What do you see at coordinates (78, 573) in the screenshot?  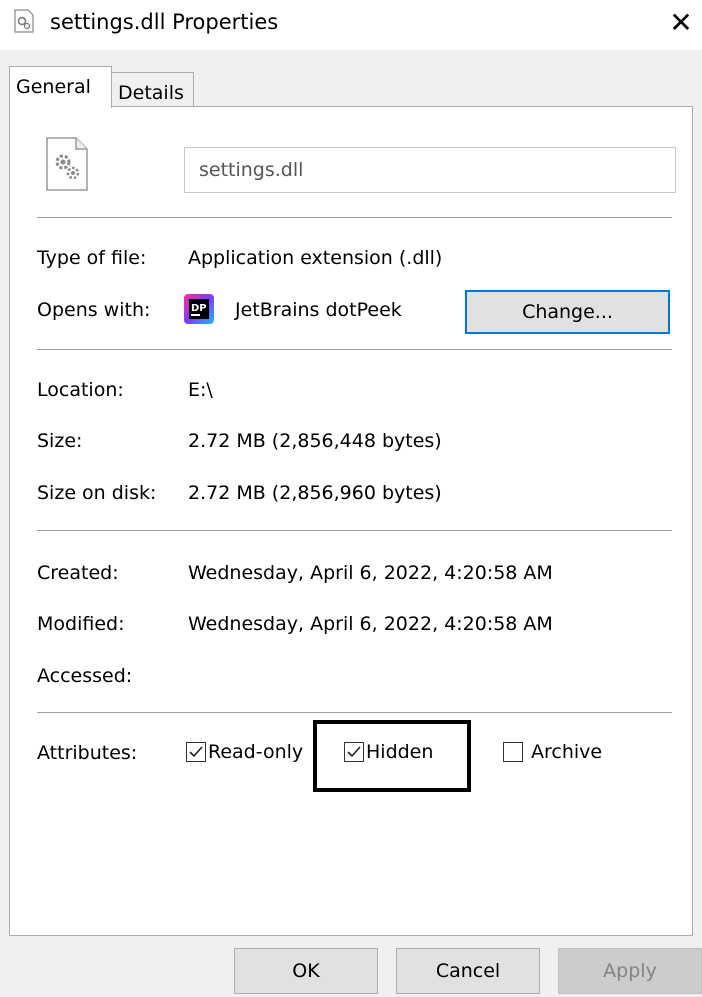 I see `created-label: Created:` at bounding box center [78, 573].